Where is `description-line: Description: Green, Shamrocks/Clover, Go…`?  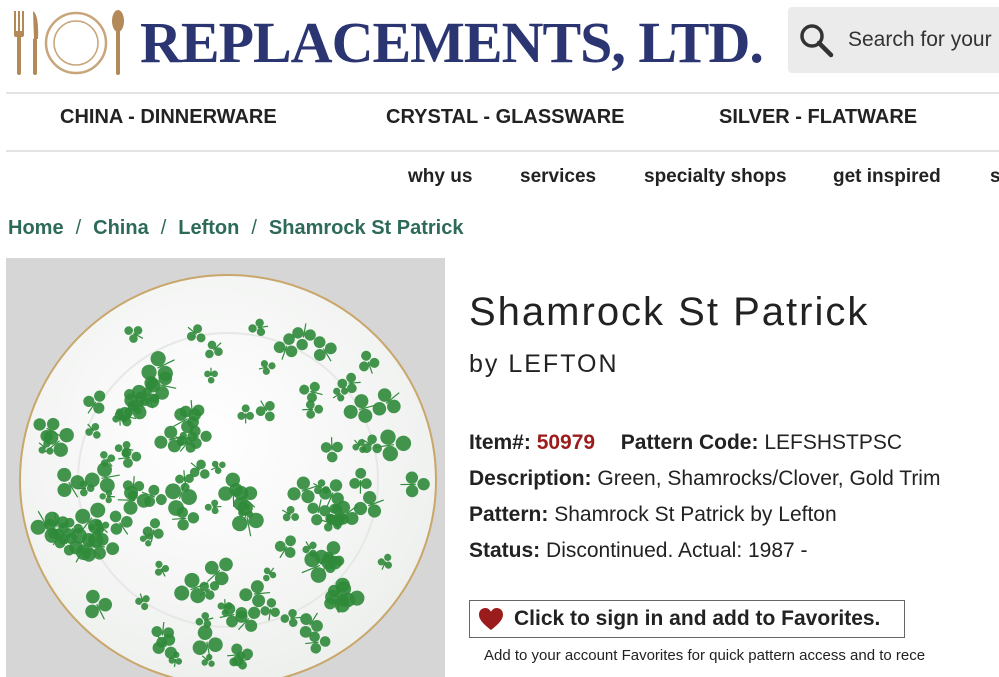 description-line: Description: Green, Shamrocks/Clover, Go… is located at coordinates (704, 479).